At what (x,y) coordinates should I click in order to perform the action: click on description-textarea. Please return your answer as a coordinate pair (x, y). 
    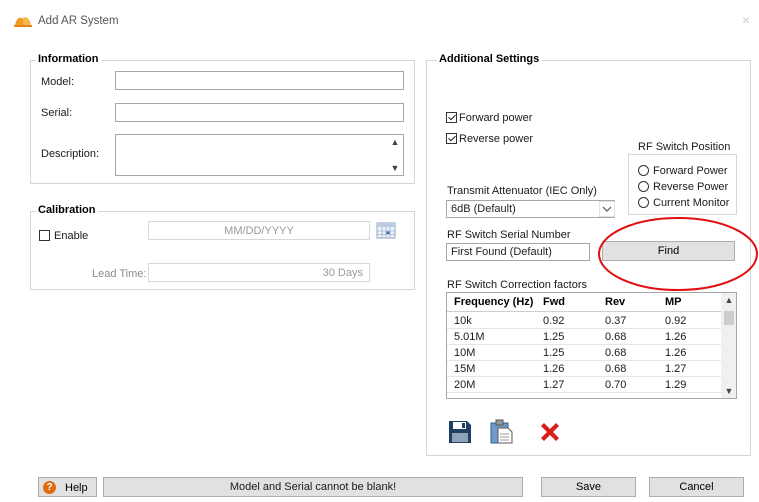
    Looking at the image, I should click on (259, 155).